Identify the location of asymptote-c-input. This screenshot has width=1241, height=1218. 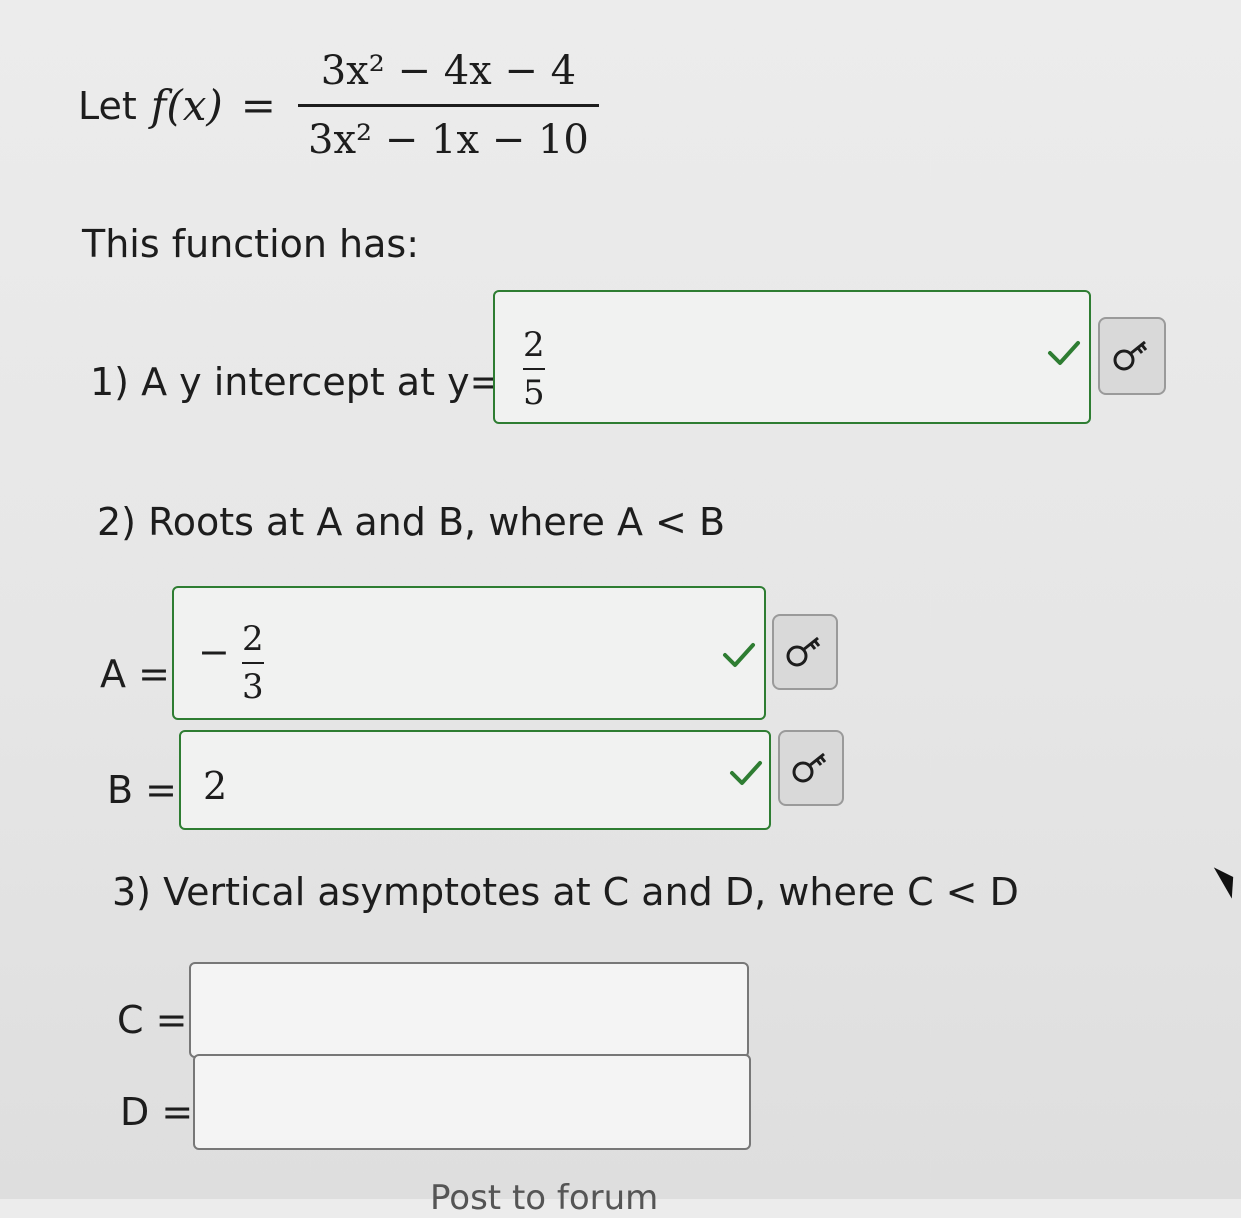
(469, 1010).